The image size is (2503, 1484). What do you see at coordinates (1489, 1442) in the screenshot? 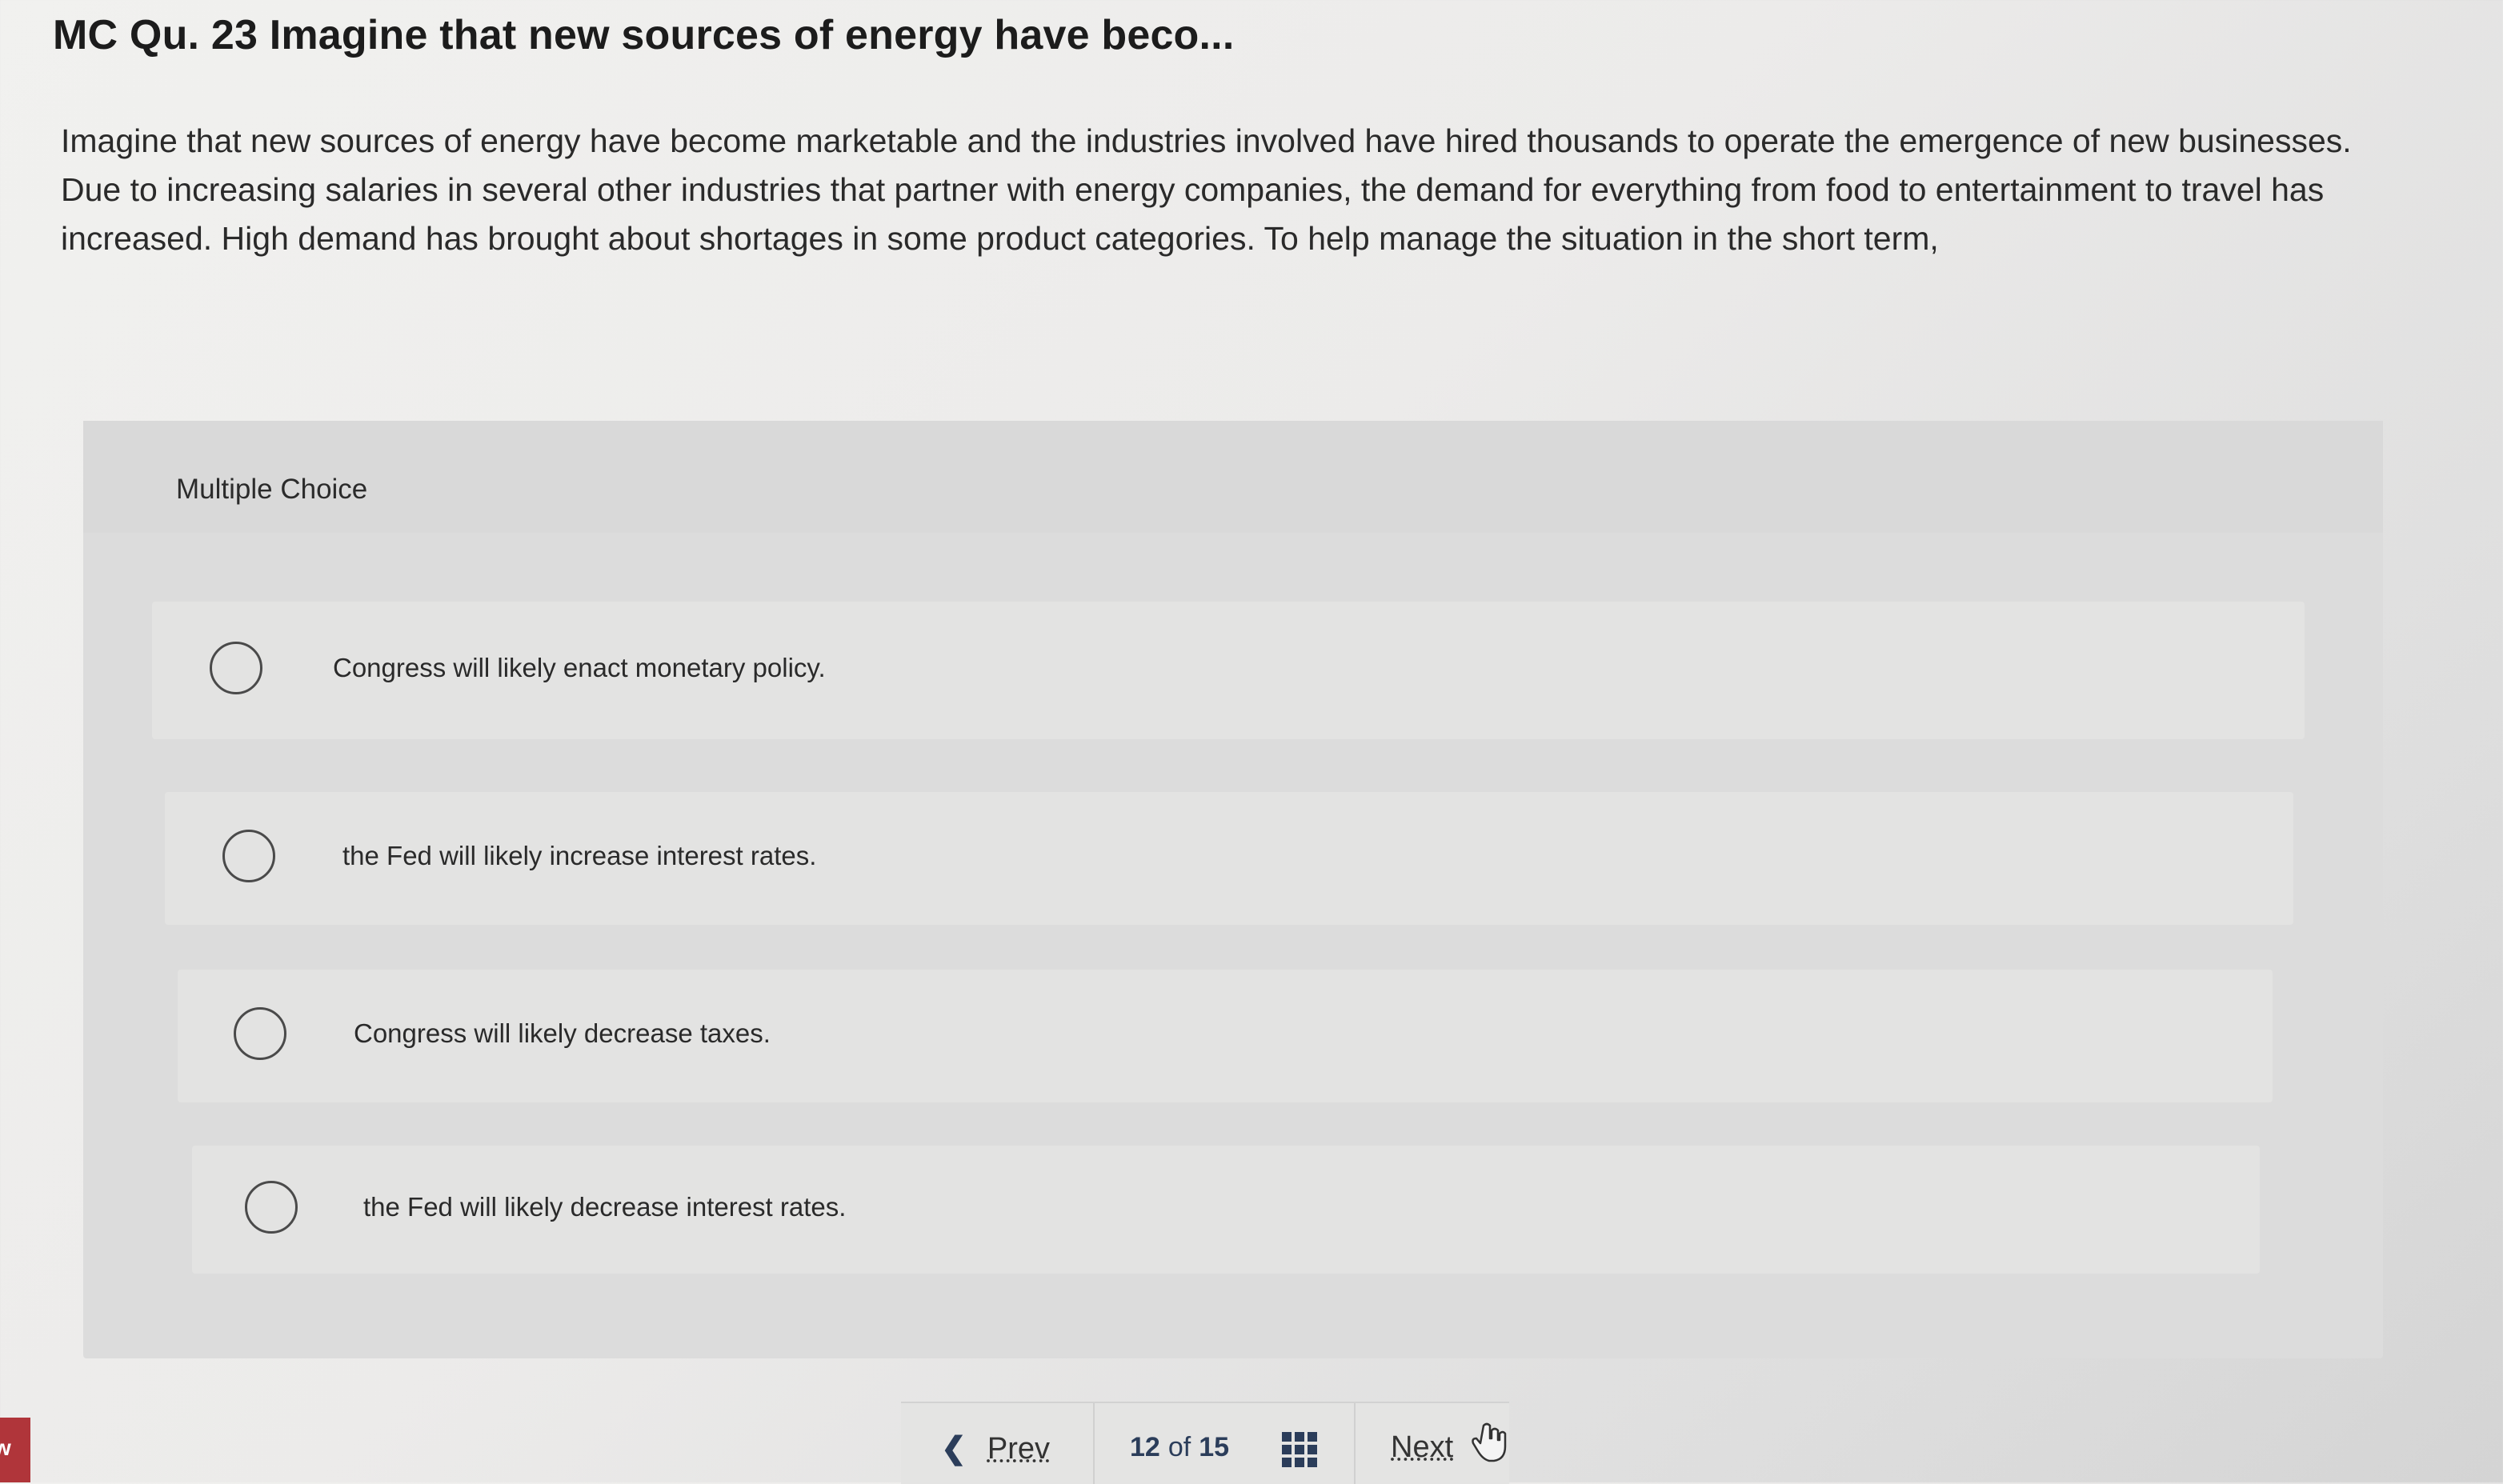
I see `hand-pointer-icon` at bounding box center [1489, 1442].